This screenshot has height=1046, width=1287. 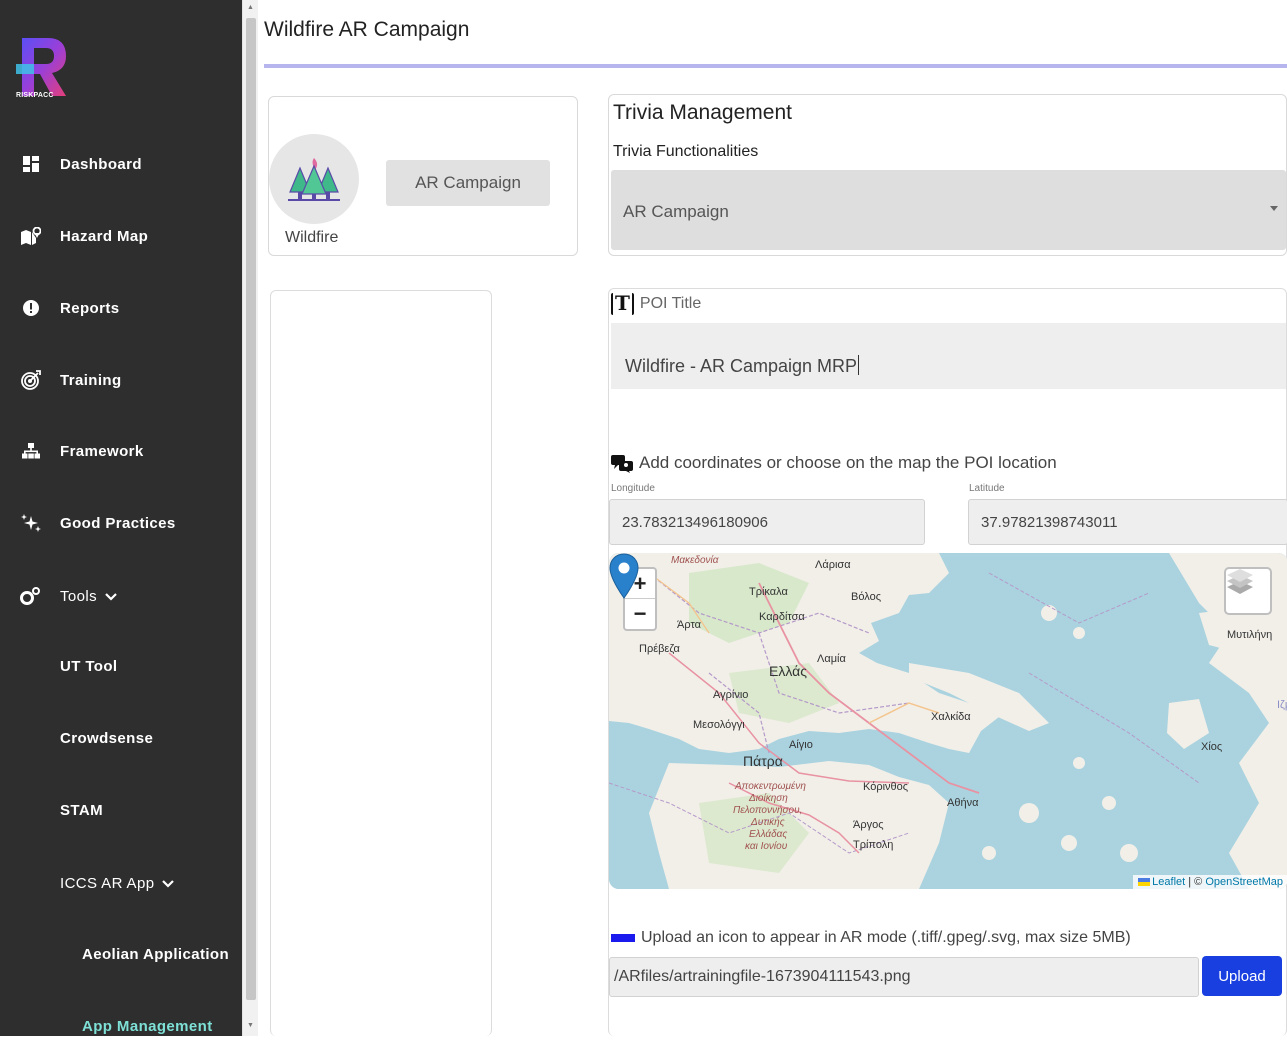 I want to click on sidebar-item-reports: Reports, so click(x=121, y=308).